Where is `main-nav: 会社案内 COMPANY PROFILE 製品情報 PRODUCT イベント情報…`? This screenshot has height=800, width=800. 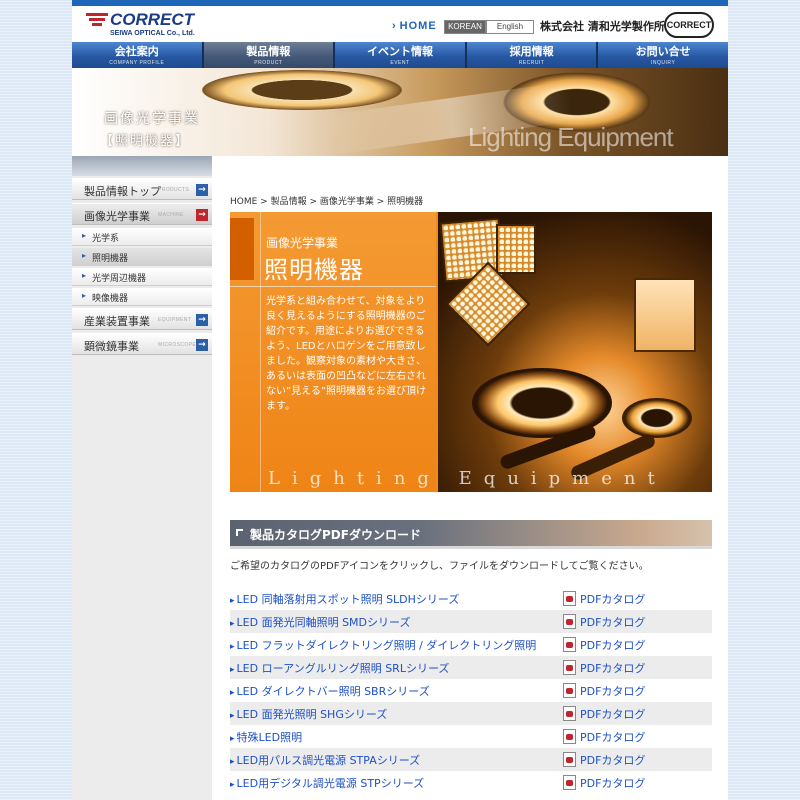
main-nav: 会社案内 COMPANY PROFILE 製品情報 PRODUCT イベント情報… is located at coordinates (400, 55).